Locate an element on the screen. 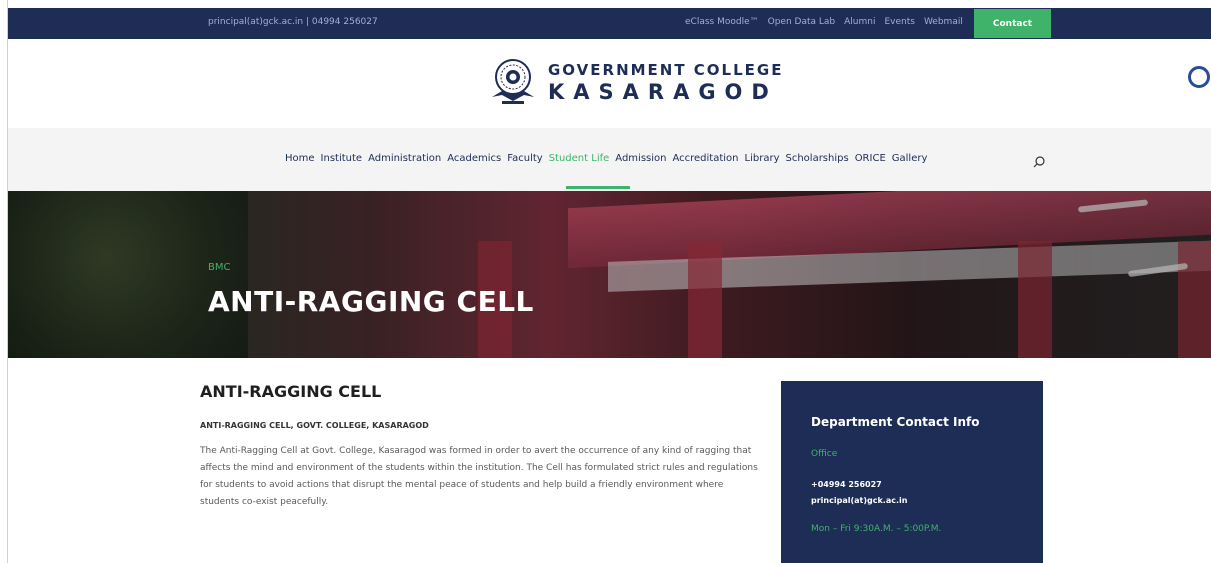  contact-card-title: Department Contact Info is located at coordinates (895, 422).